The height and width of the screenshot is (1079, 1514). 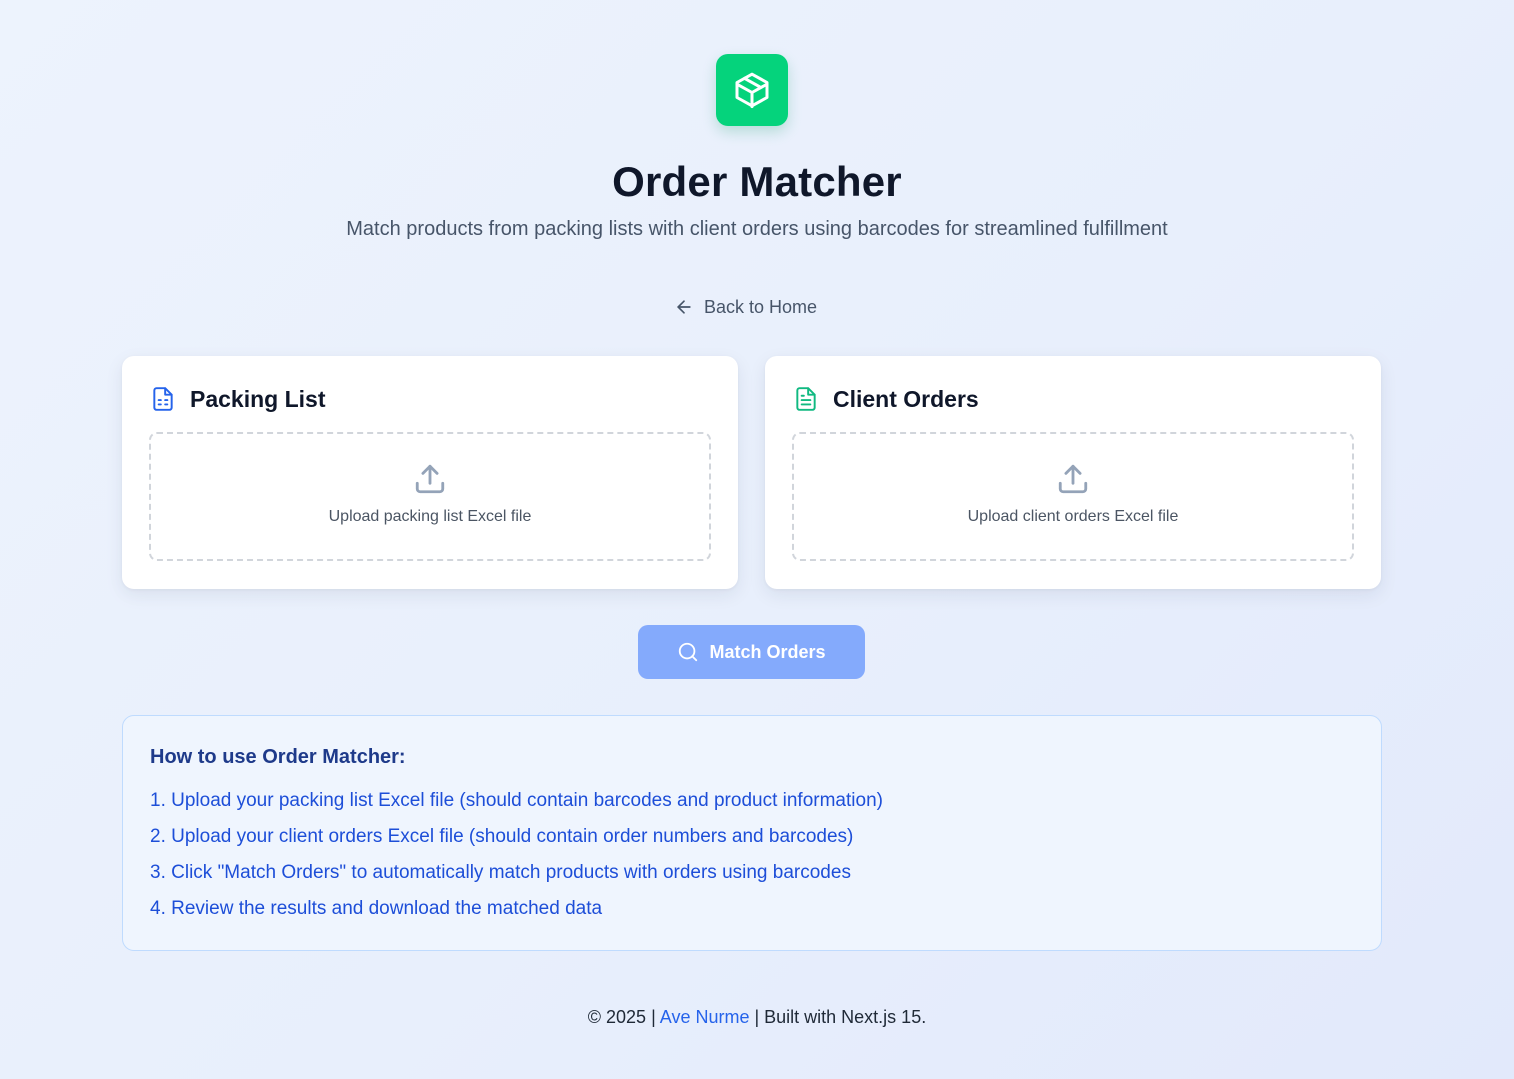 I want to click on packing-list-upload-text: Upload packing list Excel file, so click(x=430, y=516).